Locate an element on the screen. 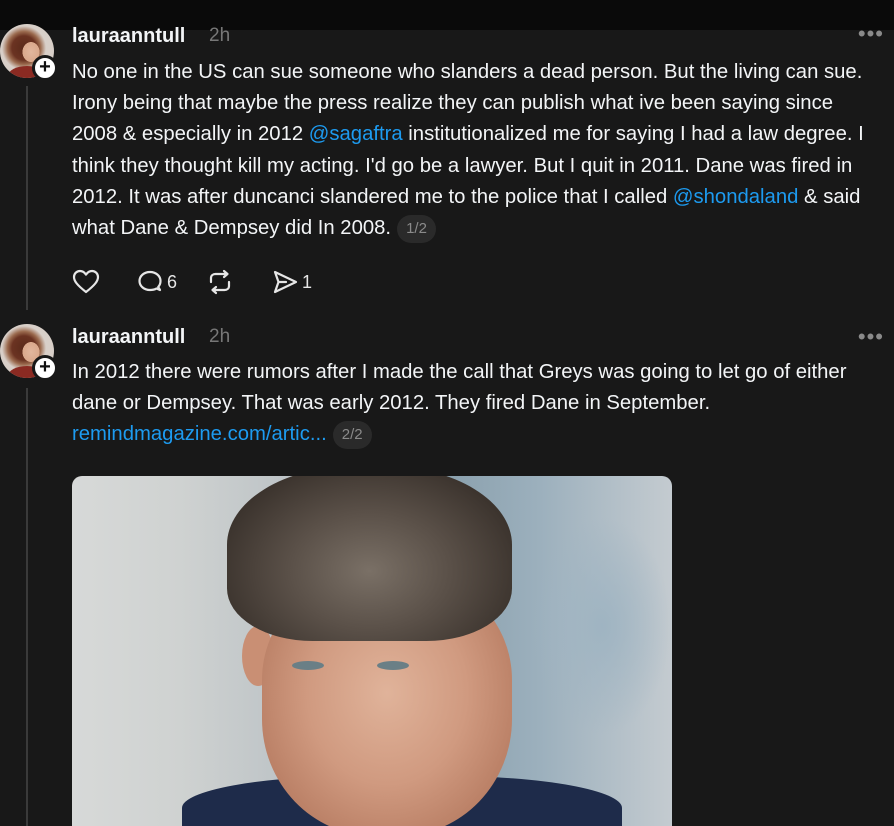 The height and width of the screenshot is (826, 894). mention-link: @shondaland is located at coordinates (735, 197).